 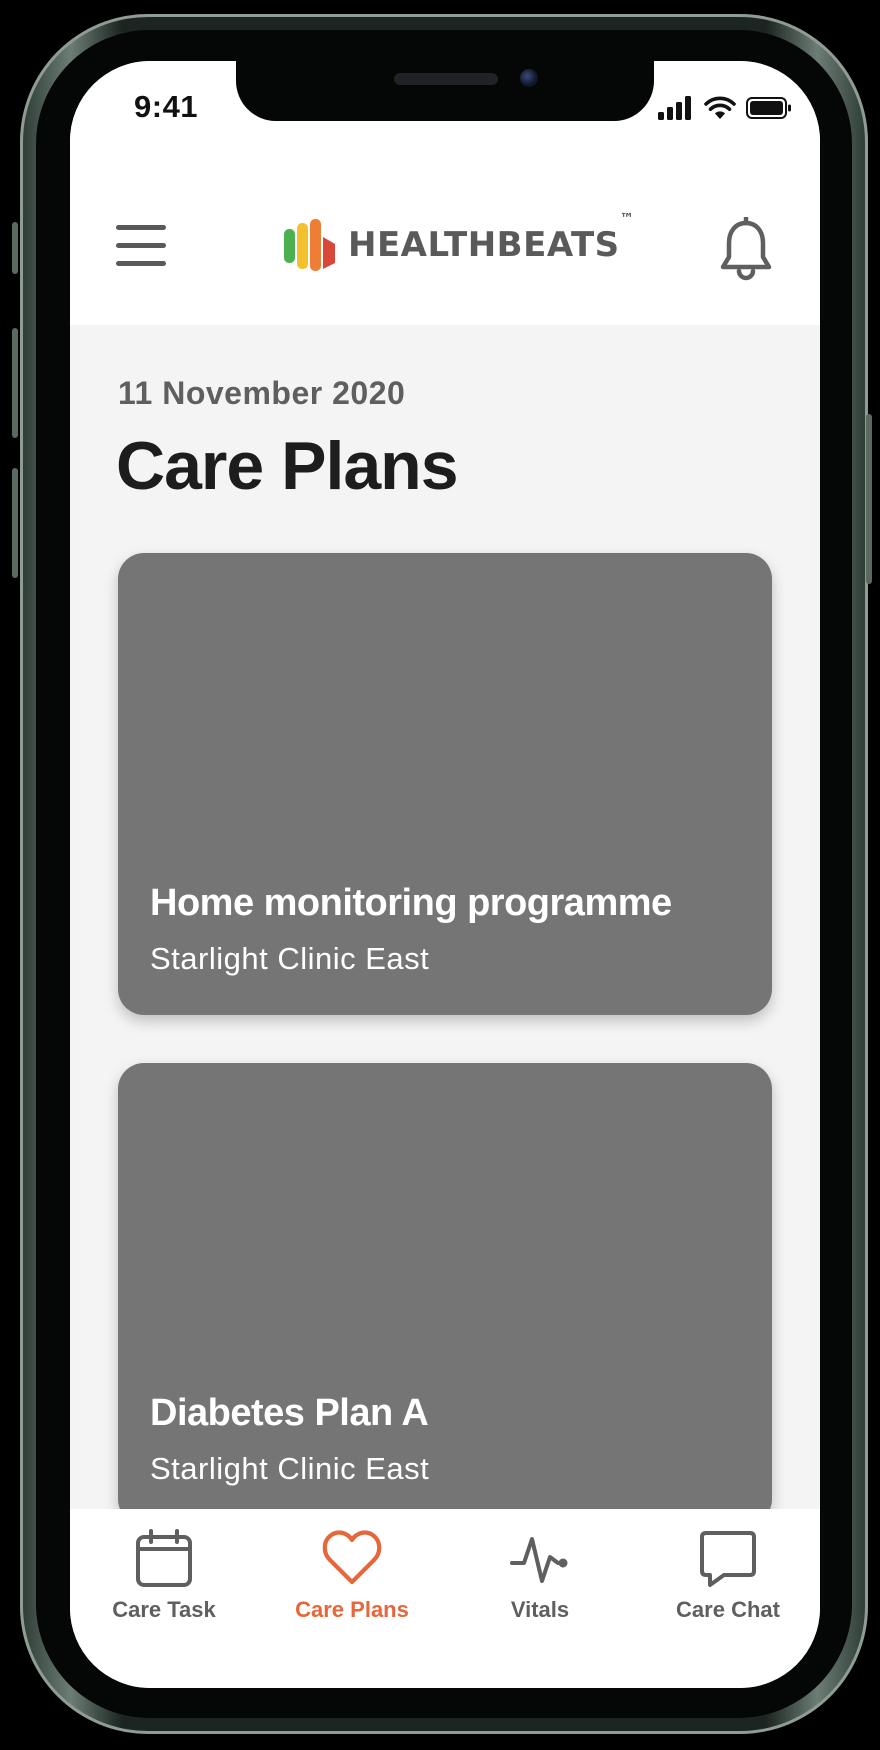 I want to click on tab-label: Care Plans, so click(x=352, y=1609).